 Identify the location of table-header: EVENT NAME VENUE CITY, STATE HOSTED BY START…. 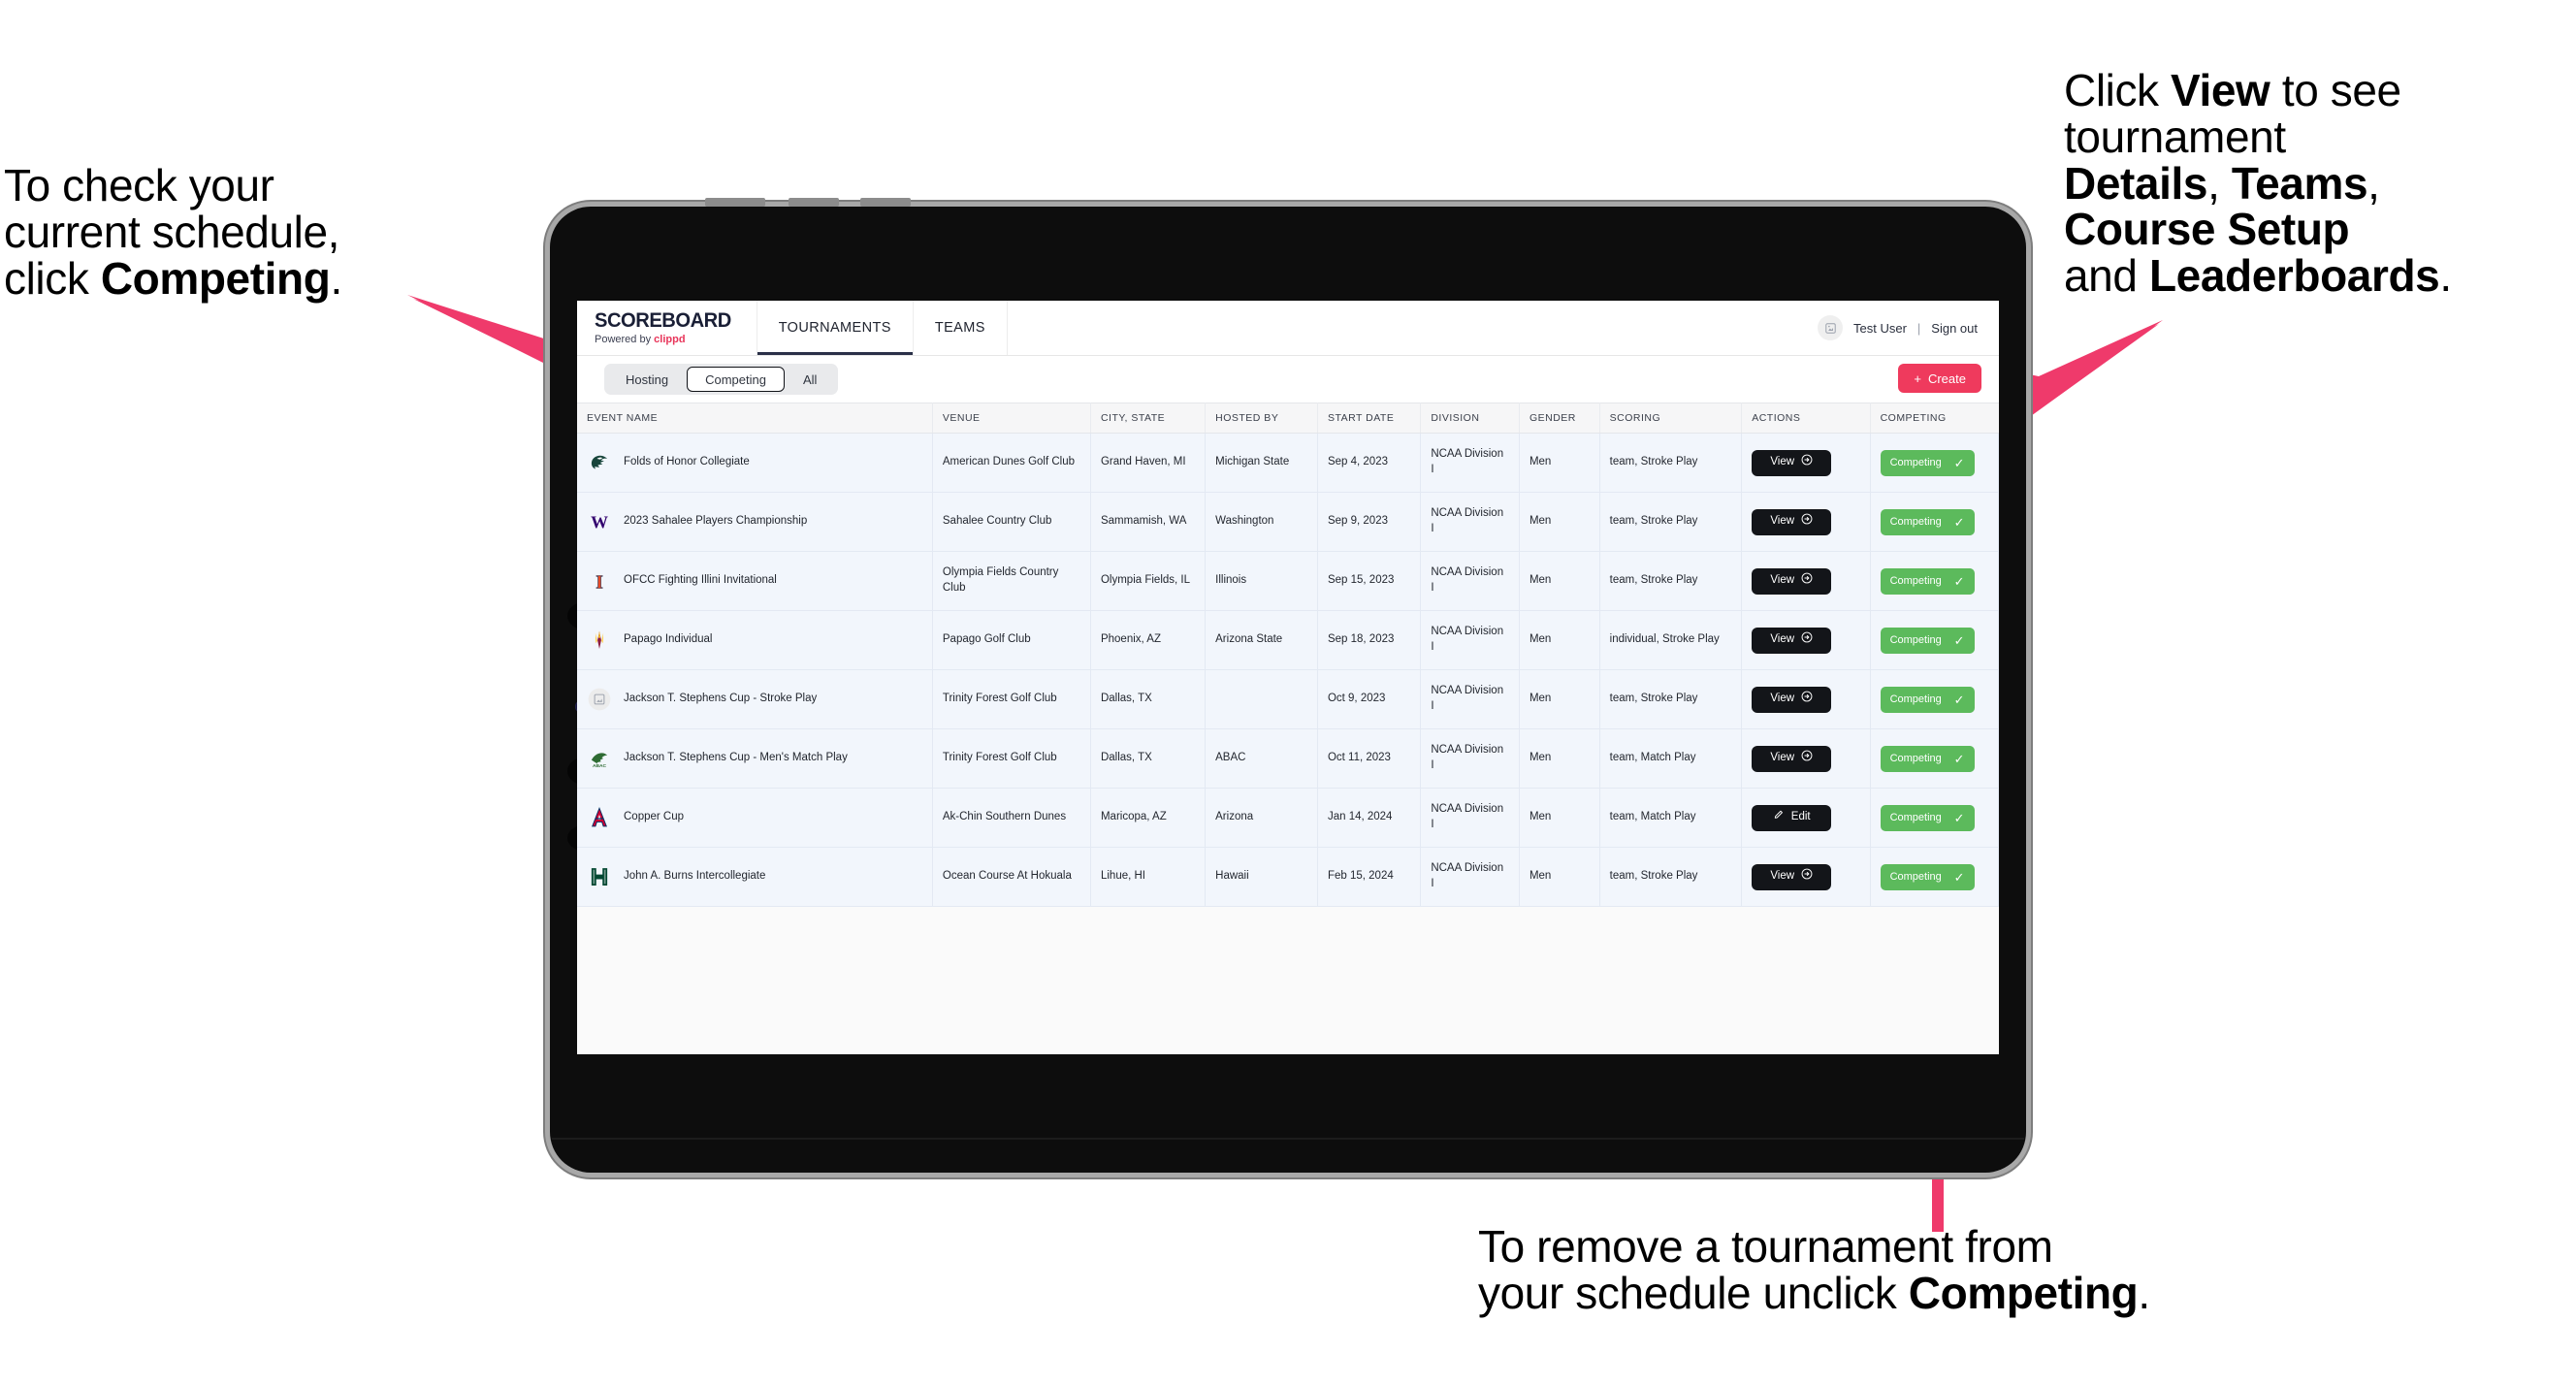
(1288, 418).